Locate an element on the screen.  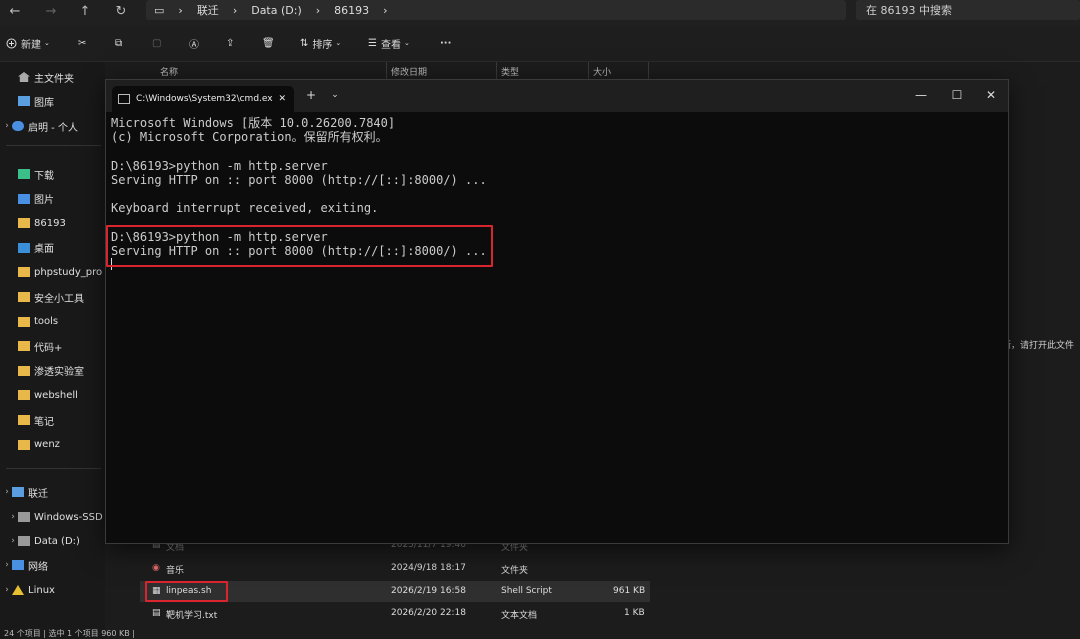
console-line: (c) Microsoft Corporation。保留所有权利。 is located at coordinates (249, 137).